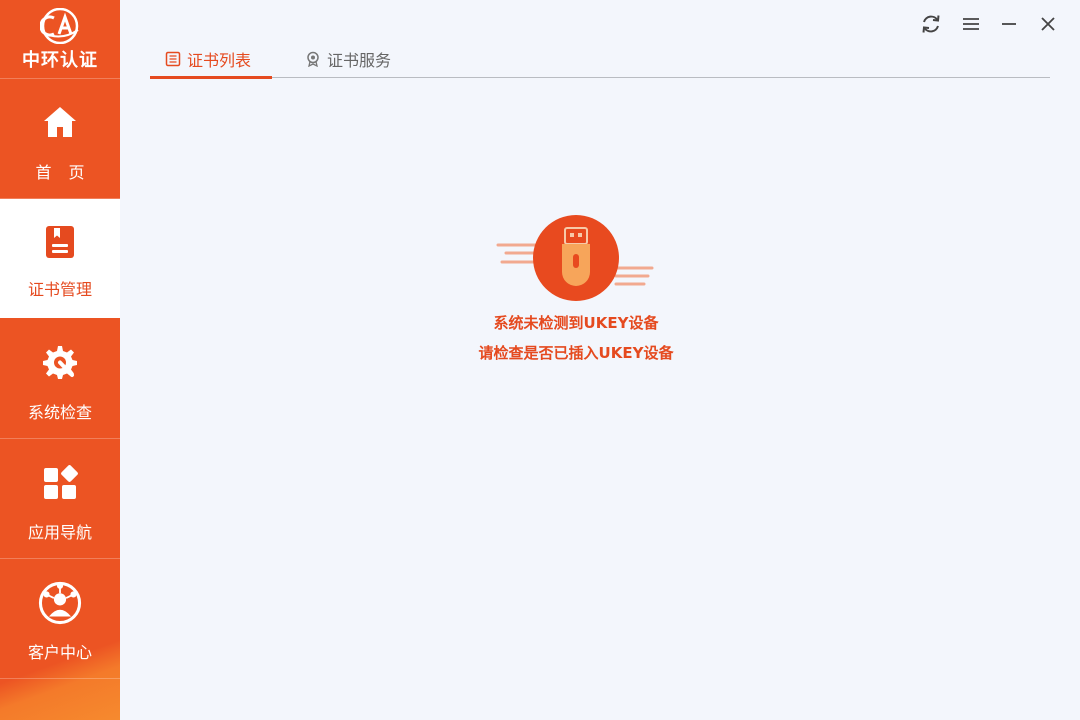  I want to click on sidebar-item-label: 证书管理, so click(59, 289).